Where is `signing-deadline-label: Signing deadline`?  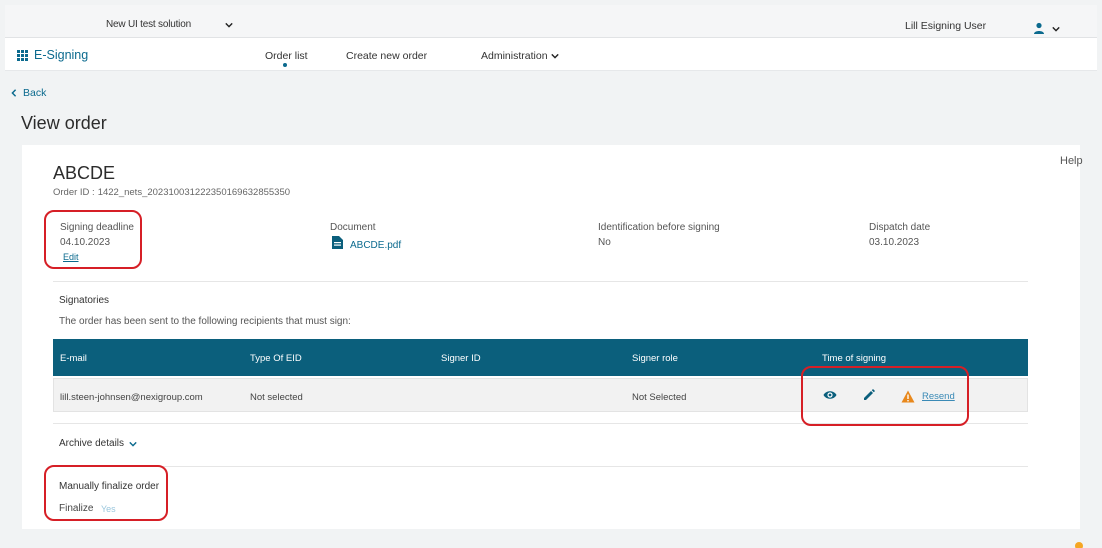 signing-deadline-label: Signing deadline is located at coordinates (97, 227).